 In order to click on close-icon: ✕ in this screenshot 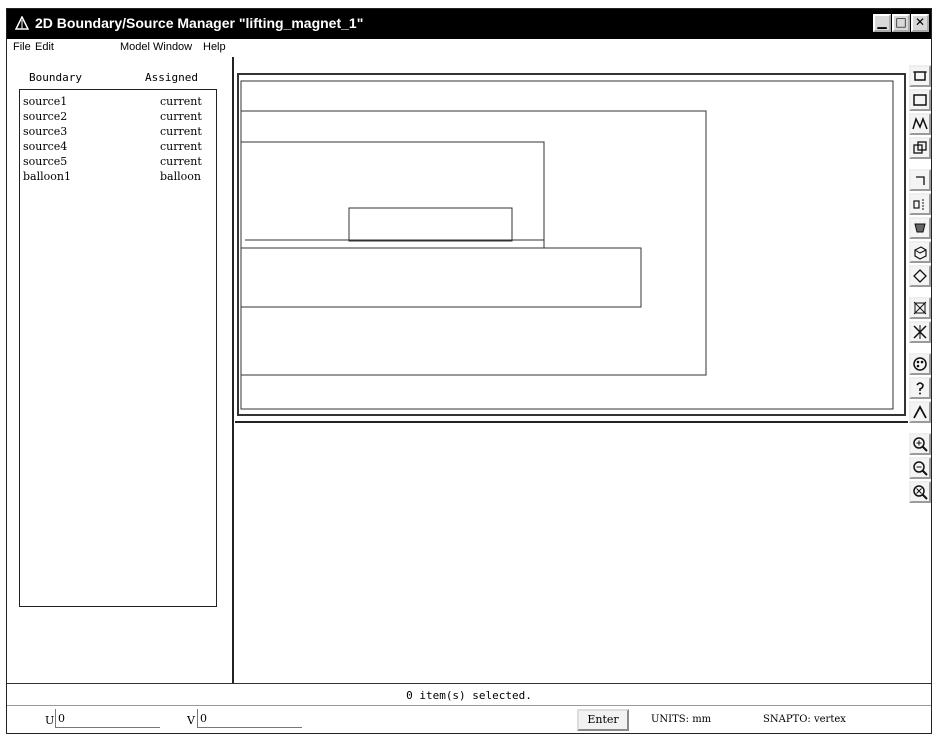, I will do `click(920, 22)`.